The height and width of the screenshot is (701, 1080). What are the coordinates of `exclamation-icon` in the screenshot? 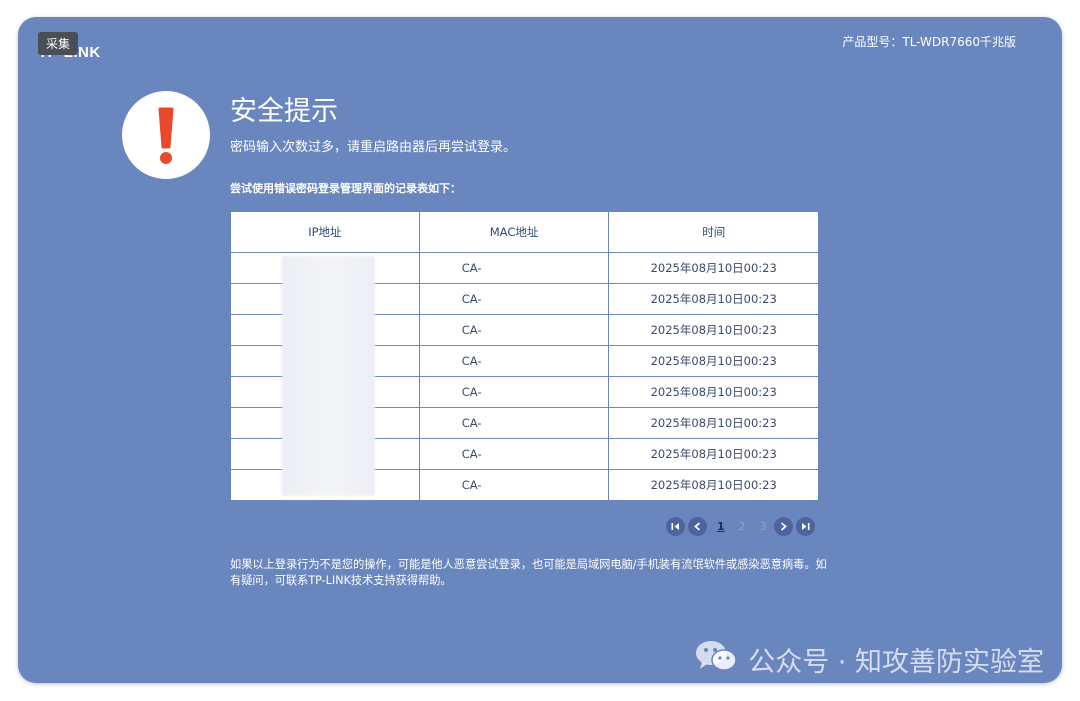 It's located at (166, 135).